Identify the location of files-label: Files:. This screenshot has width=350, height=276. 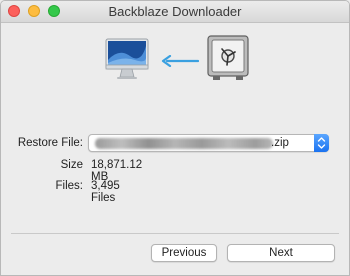
(69, 186).